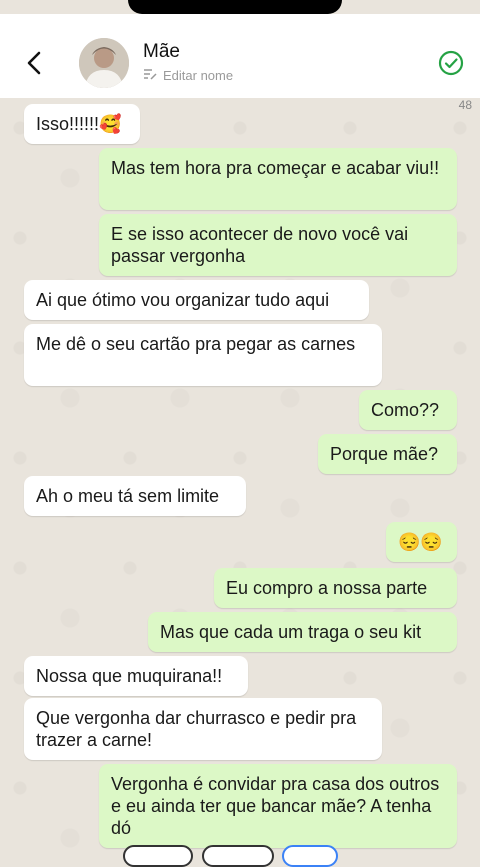 The width and height of the screenshot is (480, 867). What do you see at coordinates (136, 676) in the screenshot?
I see `message-bubble: Nossa que muquirana!!` at bounding box center [136, 676].